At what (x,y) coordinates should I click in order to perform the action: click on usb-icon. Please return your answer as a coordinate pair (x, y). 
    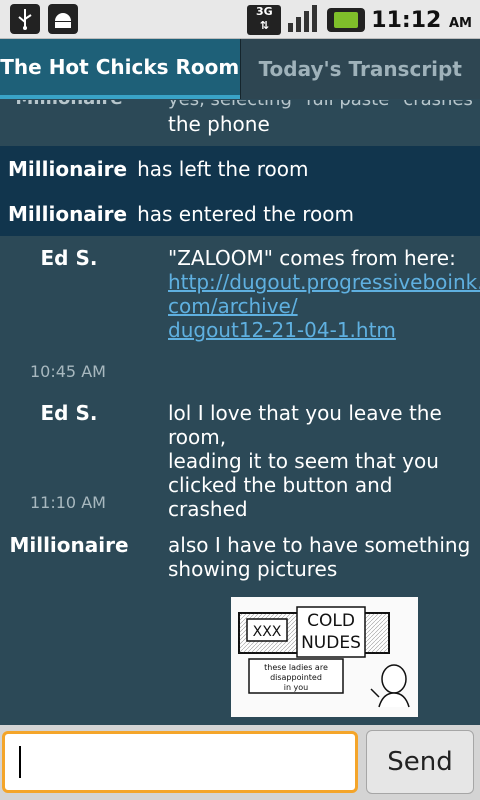
    Looking at the image, I should click on (25, 19).